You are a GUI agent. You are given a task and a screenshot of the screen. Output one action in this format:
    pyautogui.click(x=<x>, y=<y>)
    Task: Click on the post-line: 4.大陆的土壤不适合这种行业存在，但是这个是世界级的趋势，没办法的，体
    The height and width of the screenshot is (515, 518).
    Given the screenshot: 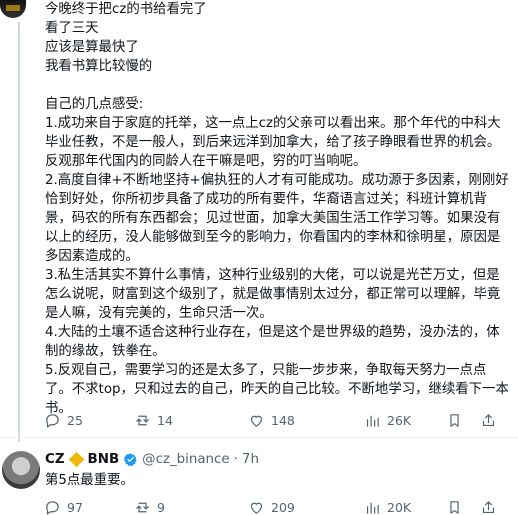 What is the action you would take?
    pyautogui.click(x=272, y=332)
    